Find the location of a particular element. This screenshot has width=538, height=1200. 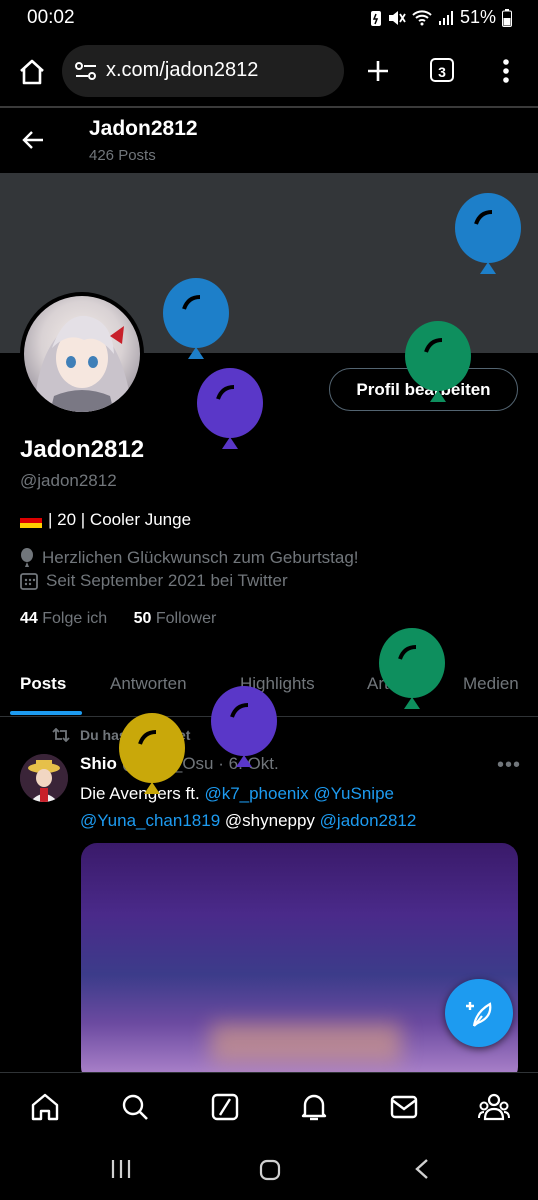

profile-avatar is located at coordinates (82, 354).